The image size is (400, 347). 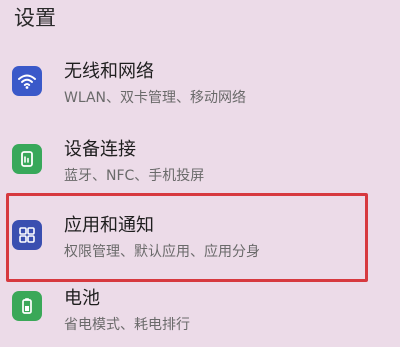 I want to click on settings-item-subtitle: WLAN、双卡管理、移动网络, so click(x=155, y=98).